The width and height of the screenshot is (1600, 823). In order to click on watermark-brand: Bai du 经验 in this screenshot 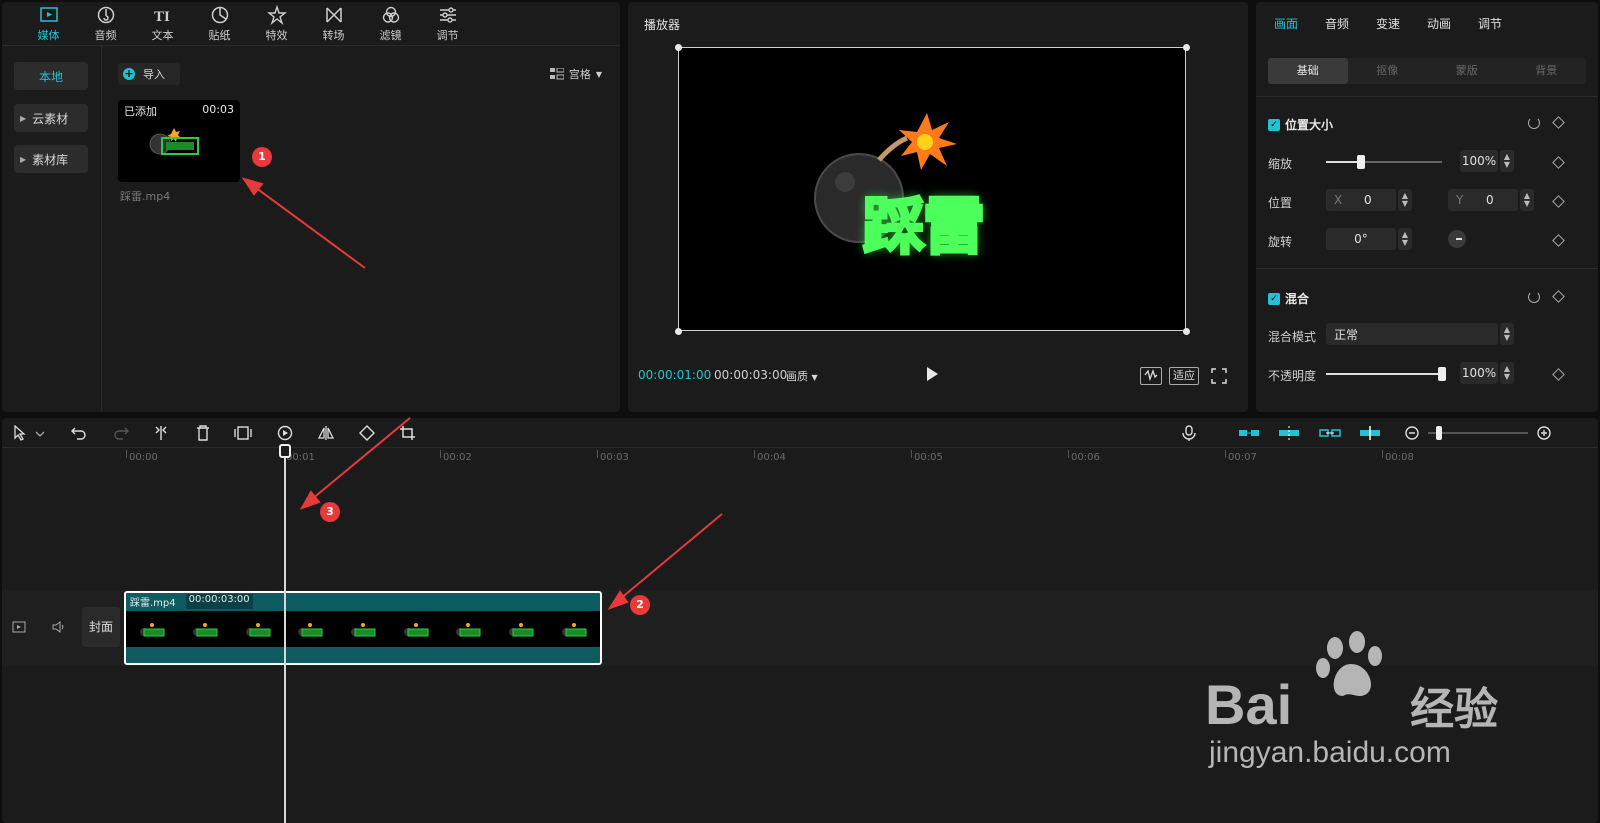, I will do `click(1351, 704)`.